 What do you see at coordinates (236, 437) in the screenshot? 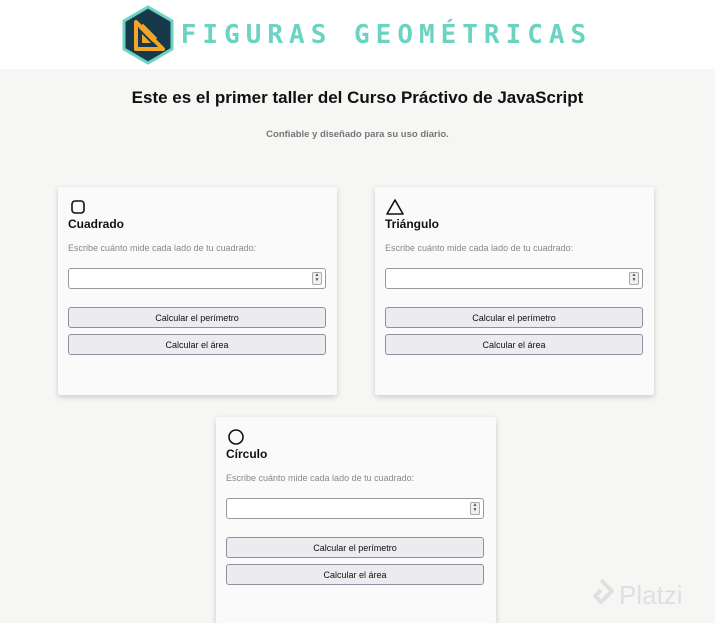
I see `circle-icon` at bounding box center [236, 437].